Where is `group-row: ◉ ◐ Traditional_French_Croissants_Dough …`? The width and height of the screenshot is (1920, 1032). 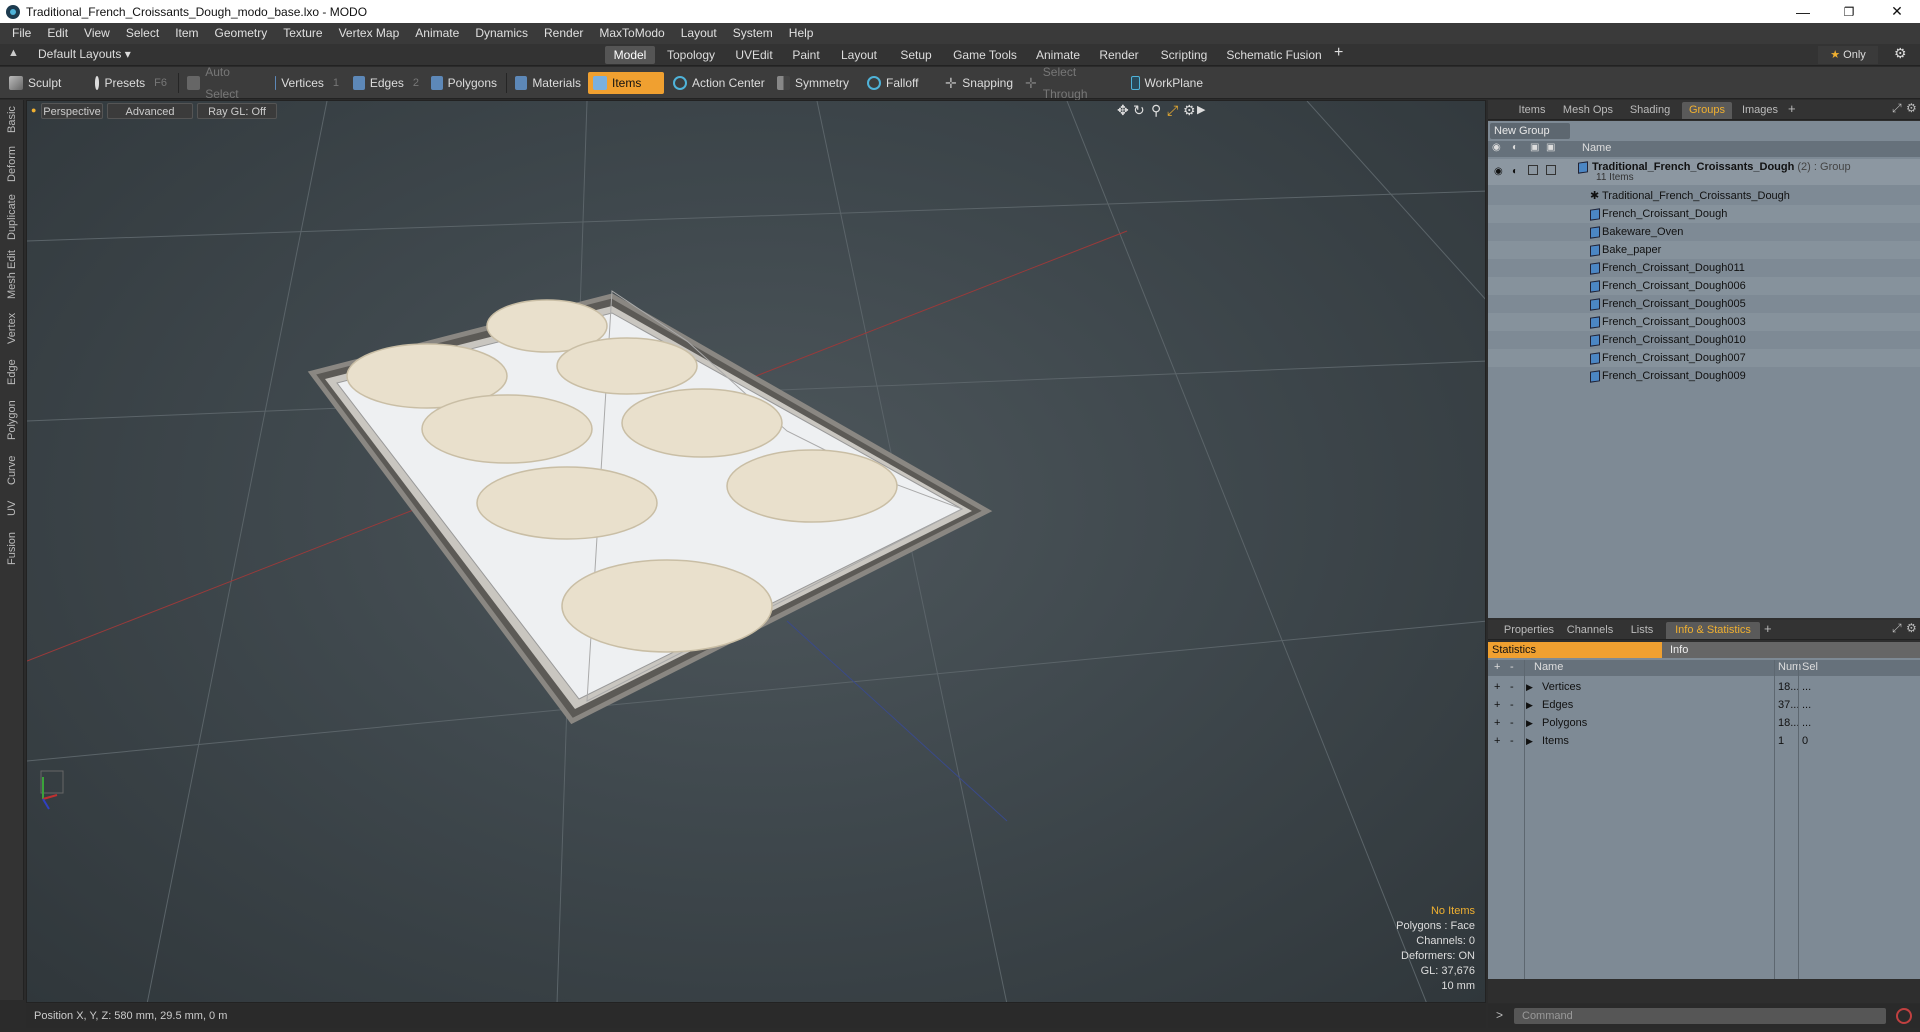 group-row: ◉ ◐ Traditional_French_Croissants_Dough … is located at coordinates (1704, 172).